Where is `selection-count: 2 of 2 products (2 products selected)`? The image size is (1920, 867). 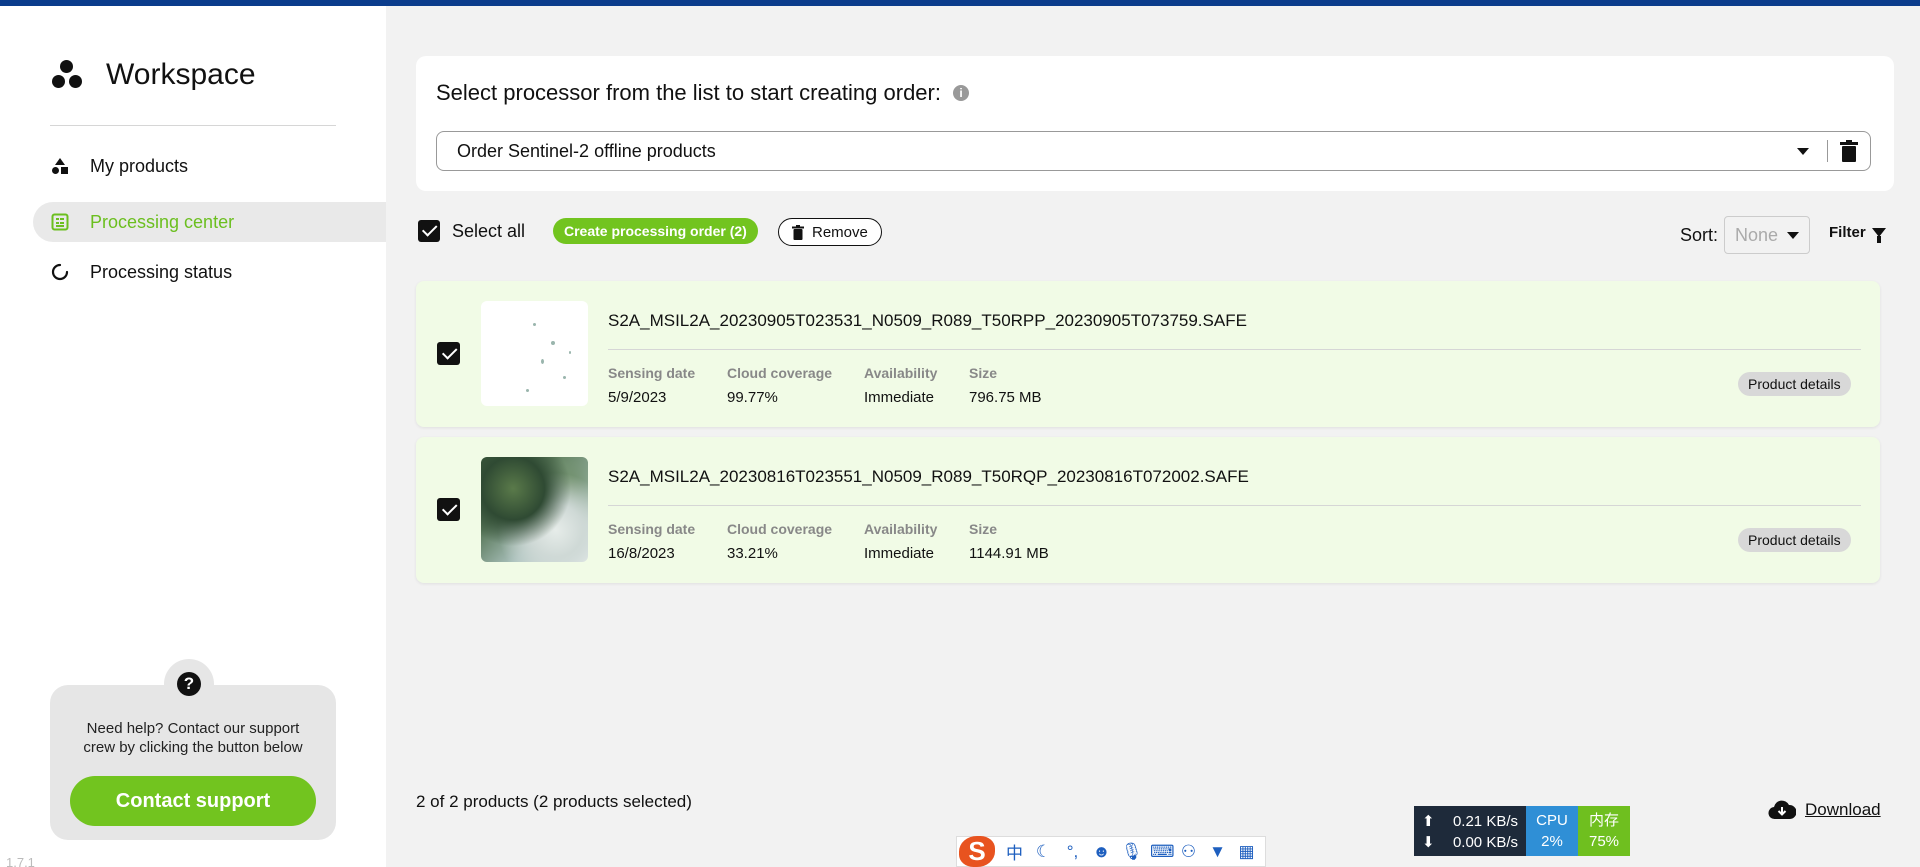
selection-count: 2 of 2 products (2 products selected) is located at coordinates (554, 801).